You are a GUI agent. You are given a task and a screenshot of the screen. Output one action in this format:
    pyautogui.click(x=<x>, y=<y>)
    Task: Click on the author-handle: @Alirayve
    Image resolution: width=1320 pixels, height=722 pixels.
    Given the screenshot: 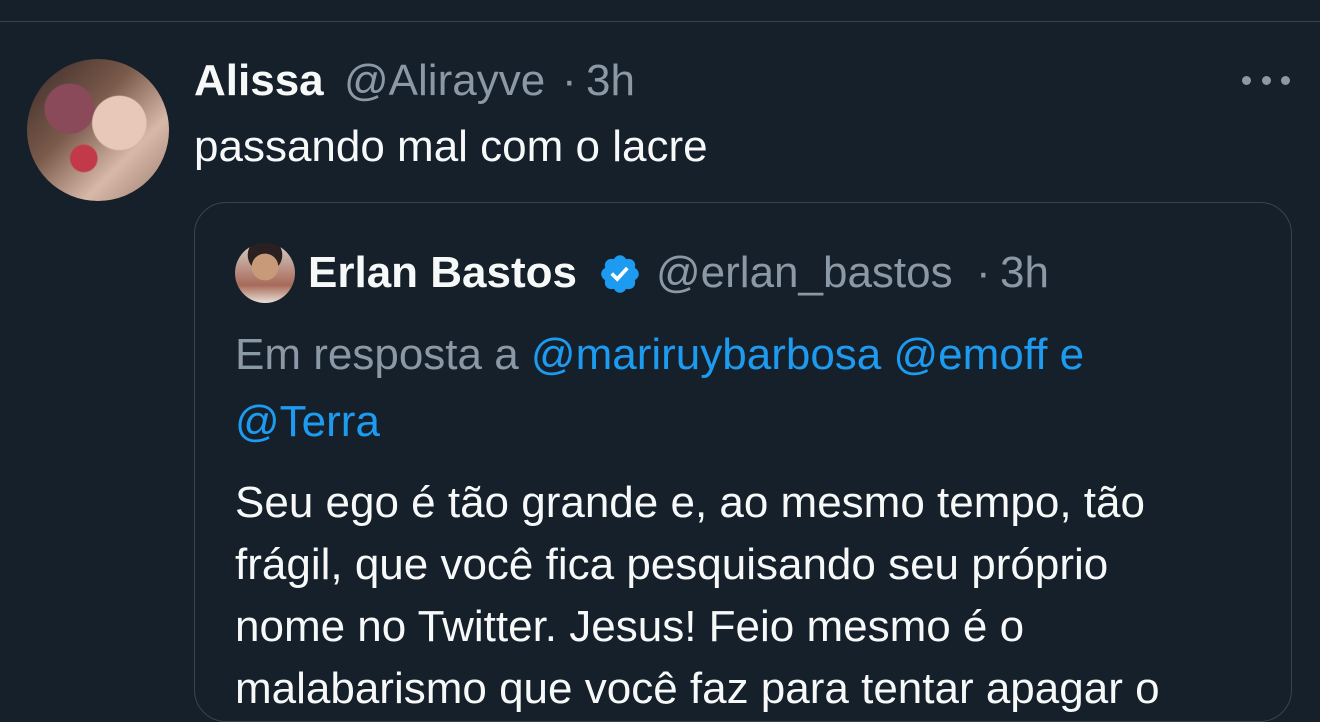 What is the action you would take?
    pyautogui.click(x=444, y=81)
    